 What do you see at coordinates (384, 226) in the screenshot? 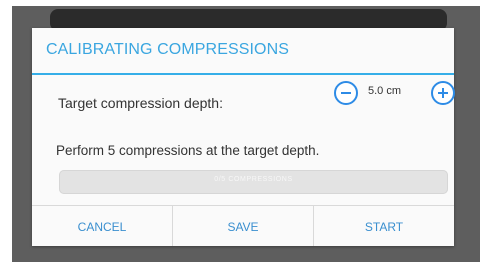
I see `start-button: START` at bounding box center [384, 226].